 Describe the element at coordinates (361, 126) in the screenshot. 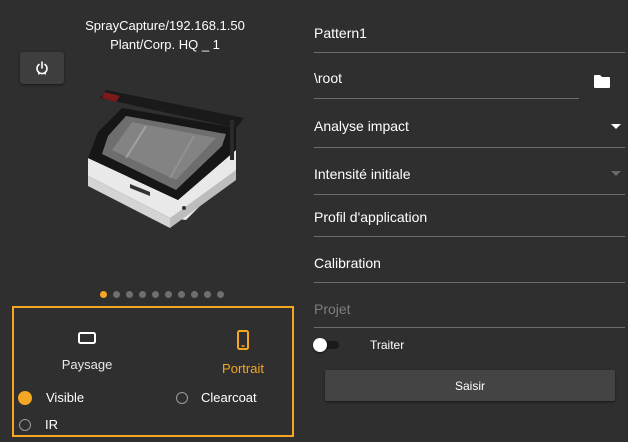

I see `analysis-select-value: Analyse impact` at that location.